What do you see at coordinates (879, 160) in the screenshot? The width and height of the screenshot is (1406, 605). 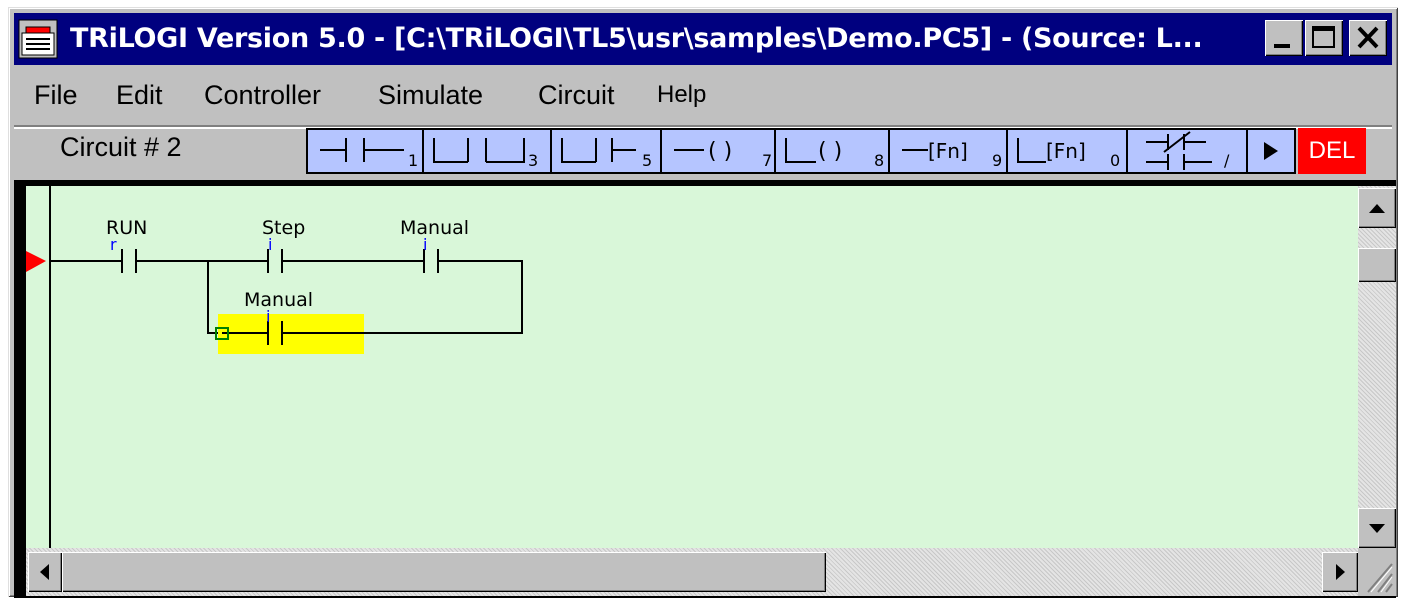 I see `key-label: 8` at bounding box center [879, 160].